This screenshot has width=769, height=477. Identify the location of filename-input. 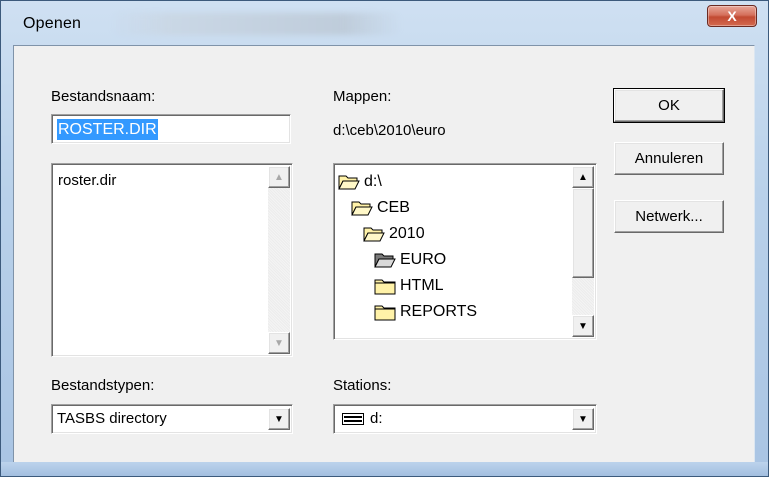
(171, 130).